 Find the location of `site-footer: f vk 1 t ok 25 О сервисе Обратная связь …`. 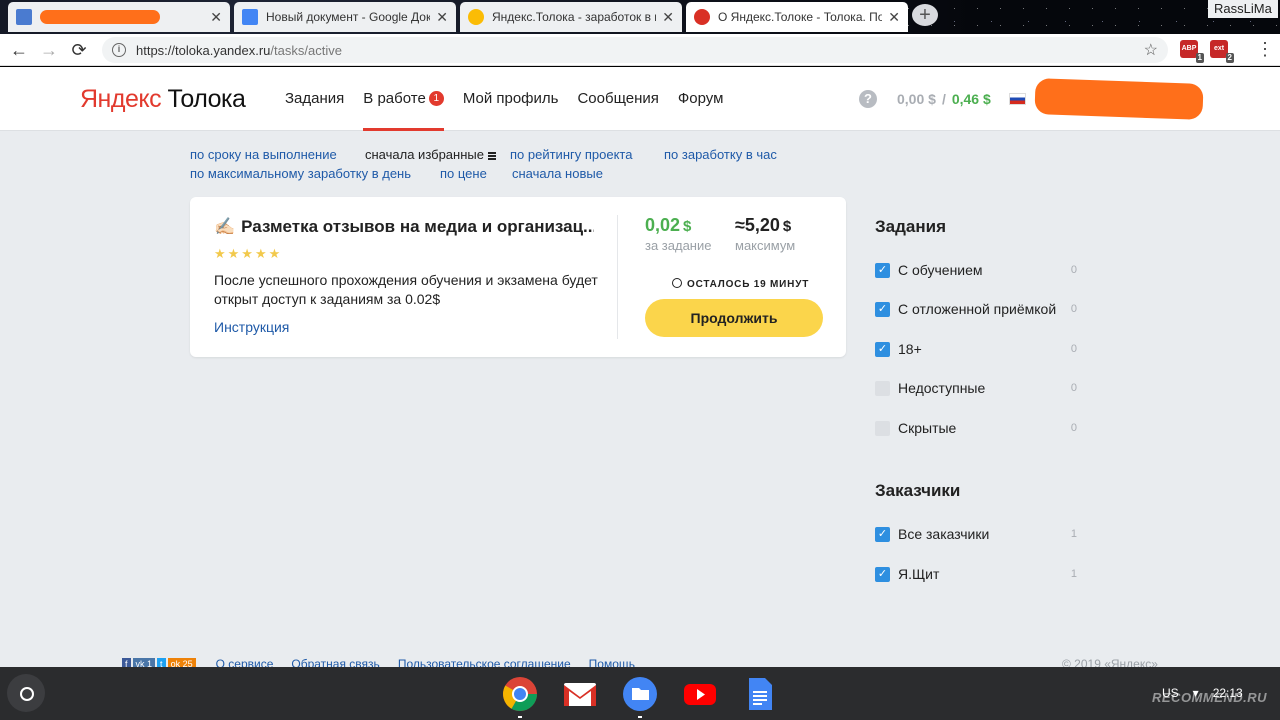

site-footer: f vk 1 t ok 25 О сервисе Обратная связь … is located at coordinates (378, 662).